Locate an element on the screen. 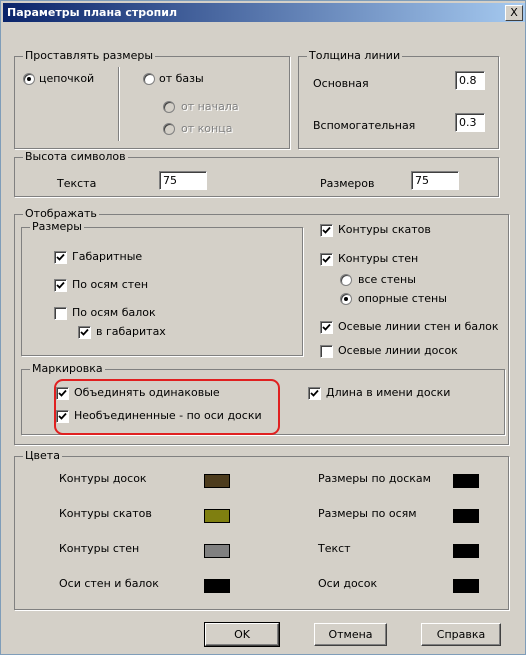 Image resolution: width=526 pixels, height=655 pixels. chain-radio is located at coordinates (29, 79).